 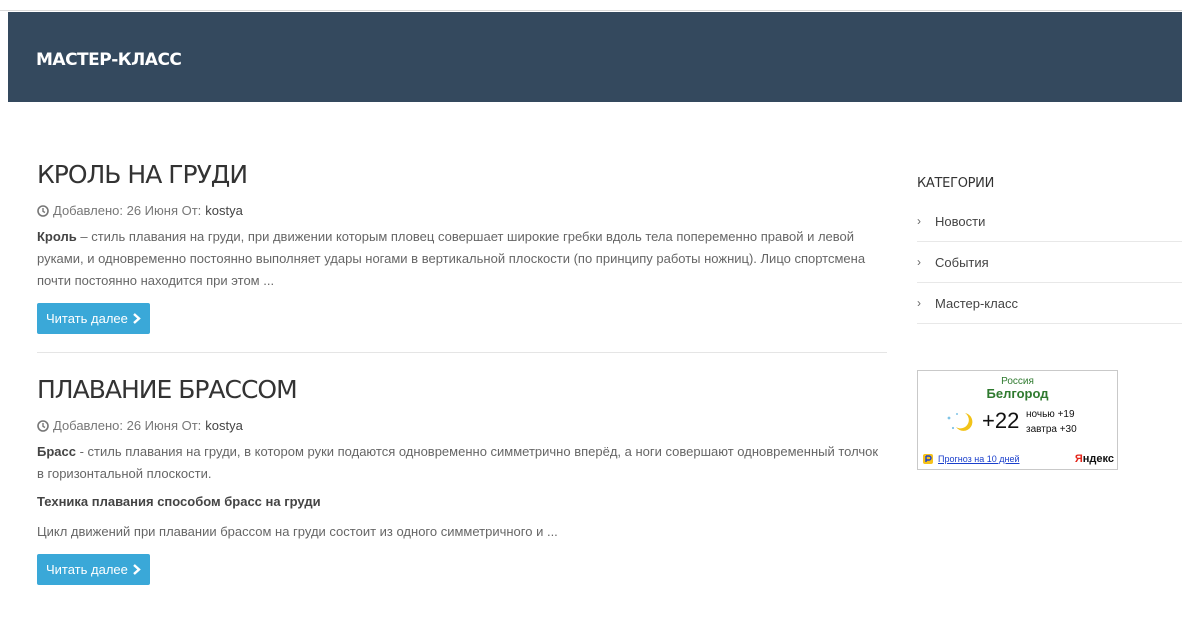 I want to click on category-item-masterclass: › Мастер-класс, so click(x=1049, y=303).